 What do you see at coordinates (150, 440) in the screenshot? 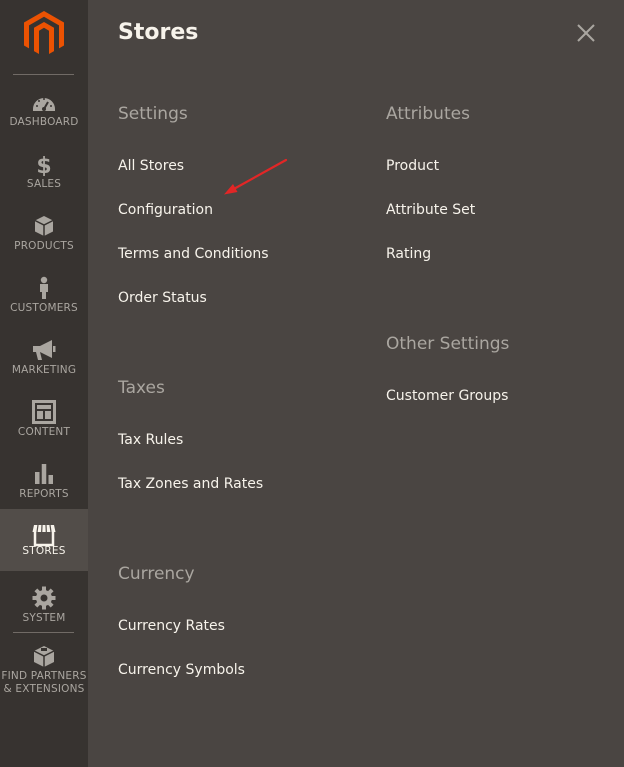
I see `link-tax-rules: Tax Rules` at bounding box center [150, 440].